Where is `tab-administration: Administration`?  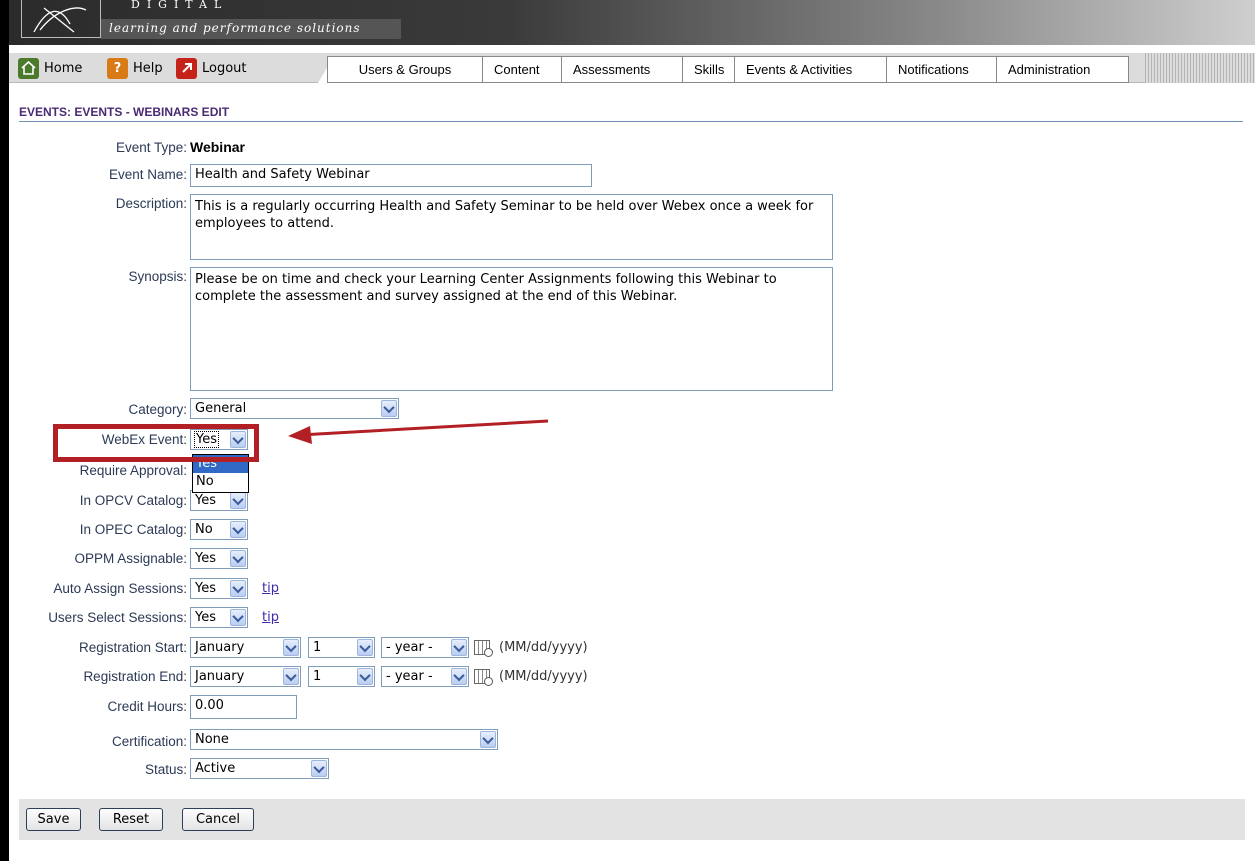 tab-administration: Administration is located at coordinates (1062, 69).